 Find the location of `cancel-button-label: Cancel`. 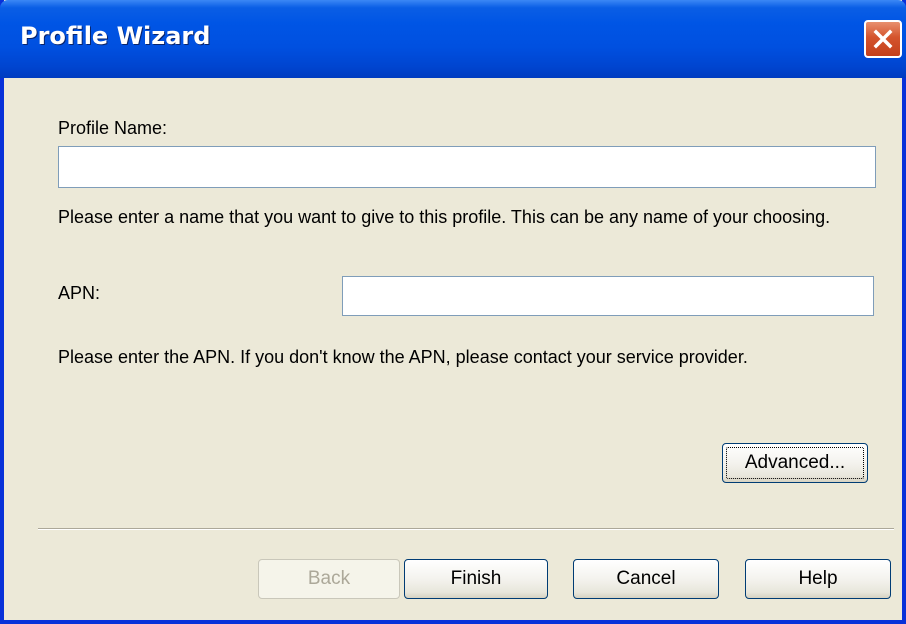

cancel-button-label: Cancel is located at coordinates (646, 578).